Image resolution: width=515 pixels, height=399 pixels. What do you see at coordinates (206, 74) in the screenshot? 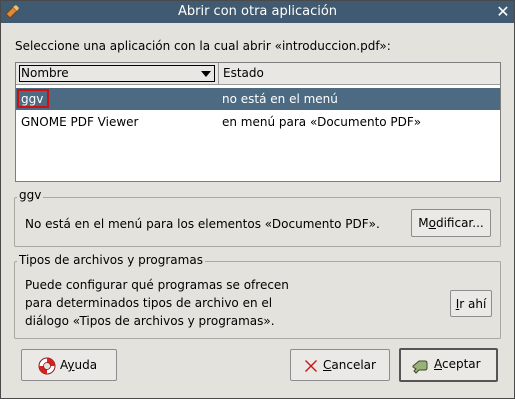
I see `sort-arrow-icon` at bounding box center [206, 74].